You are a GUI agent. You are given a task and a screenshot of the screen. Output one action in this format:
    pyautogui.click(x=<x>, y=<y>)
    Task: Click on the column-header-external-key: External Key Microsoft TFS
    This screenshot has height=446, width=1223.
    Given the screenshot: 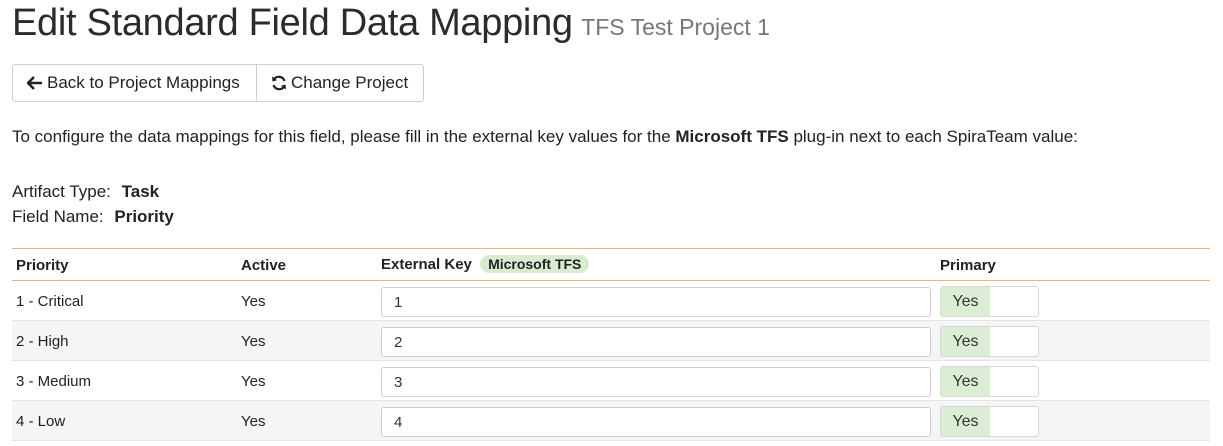 What is the action you would take?
    pyautogui.click(x=485, y=264)
    